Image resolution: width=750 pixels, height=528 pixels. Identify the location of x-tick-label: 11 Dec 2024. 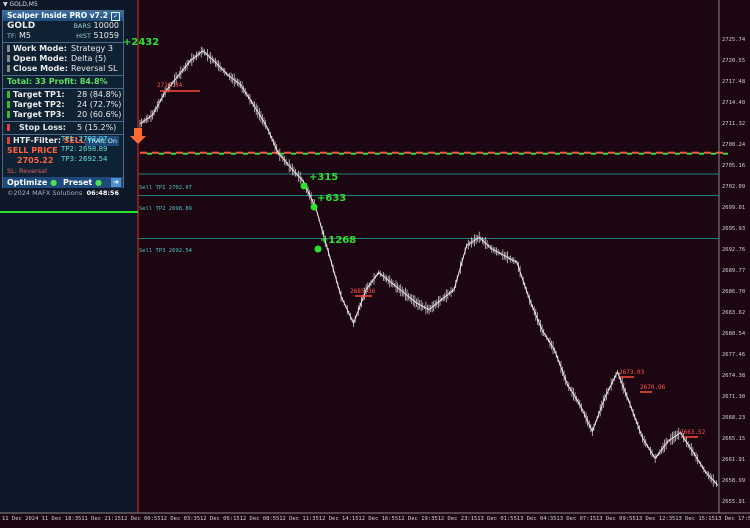
(20, 519).